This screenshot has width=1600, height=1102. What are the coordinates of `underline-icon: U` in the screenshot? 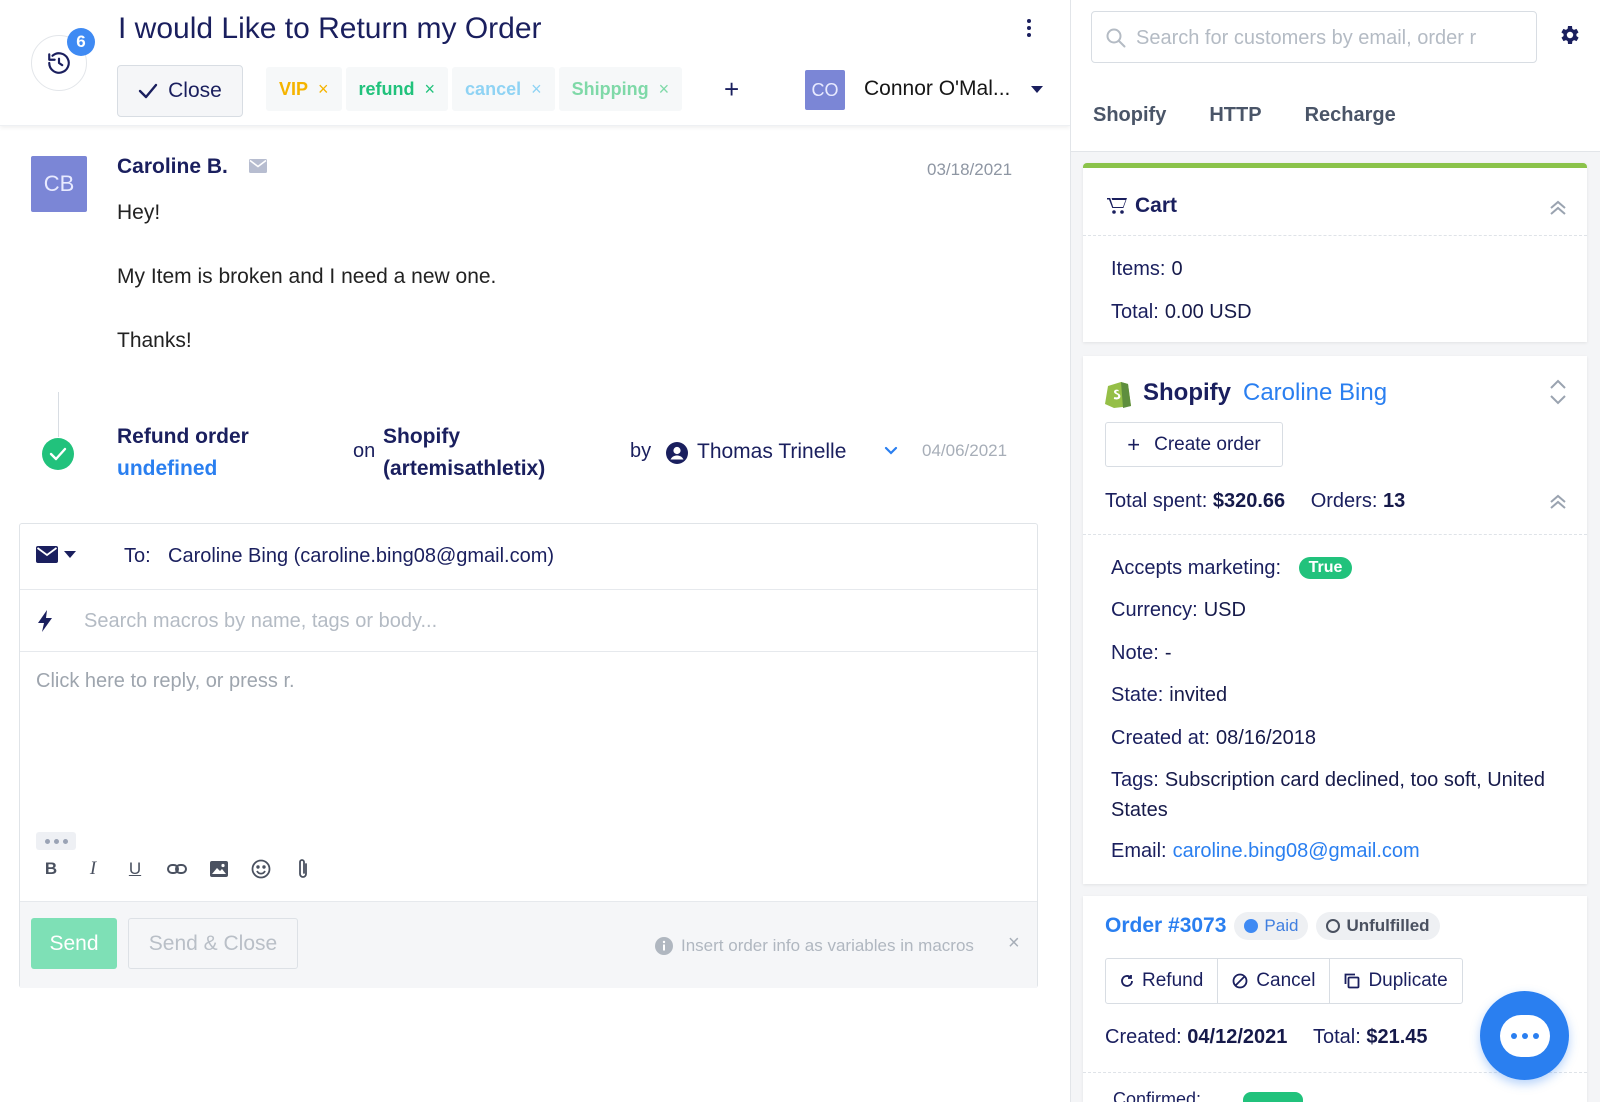 It's located at (135, 869).